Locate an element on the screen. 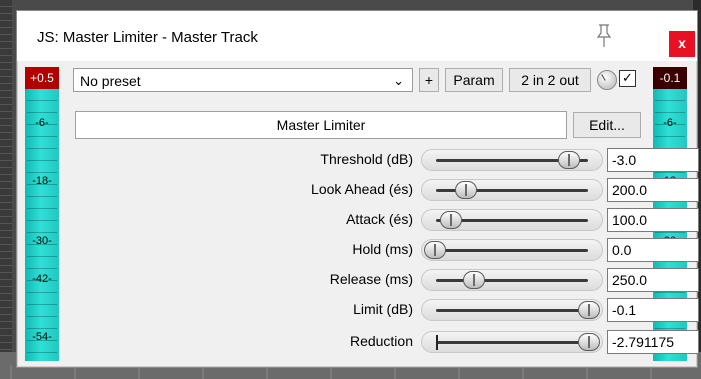 The width and height of the screenshot is (701, 379). slider-label: Threshold (dB) is located at coordinates (366, 159).